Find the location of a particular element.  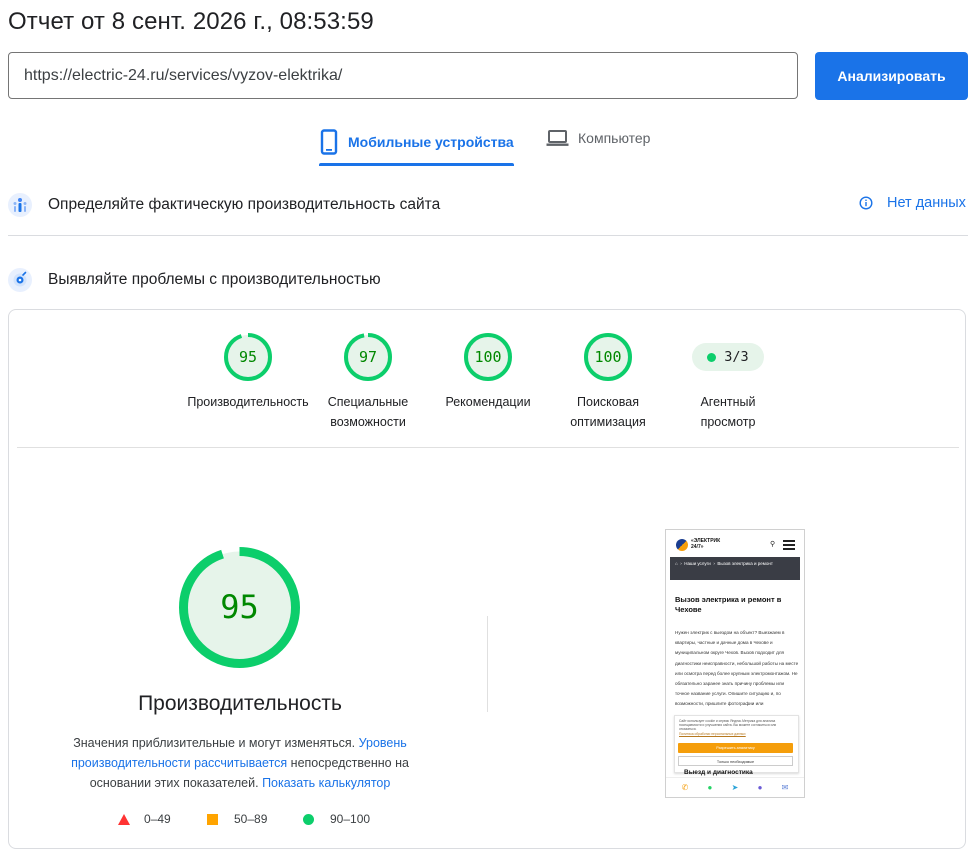

screenshot-site-header: «ЭЛЕКТРИК 24/7» ⚲ is located at coordinates (735, 543).